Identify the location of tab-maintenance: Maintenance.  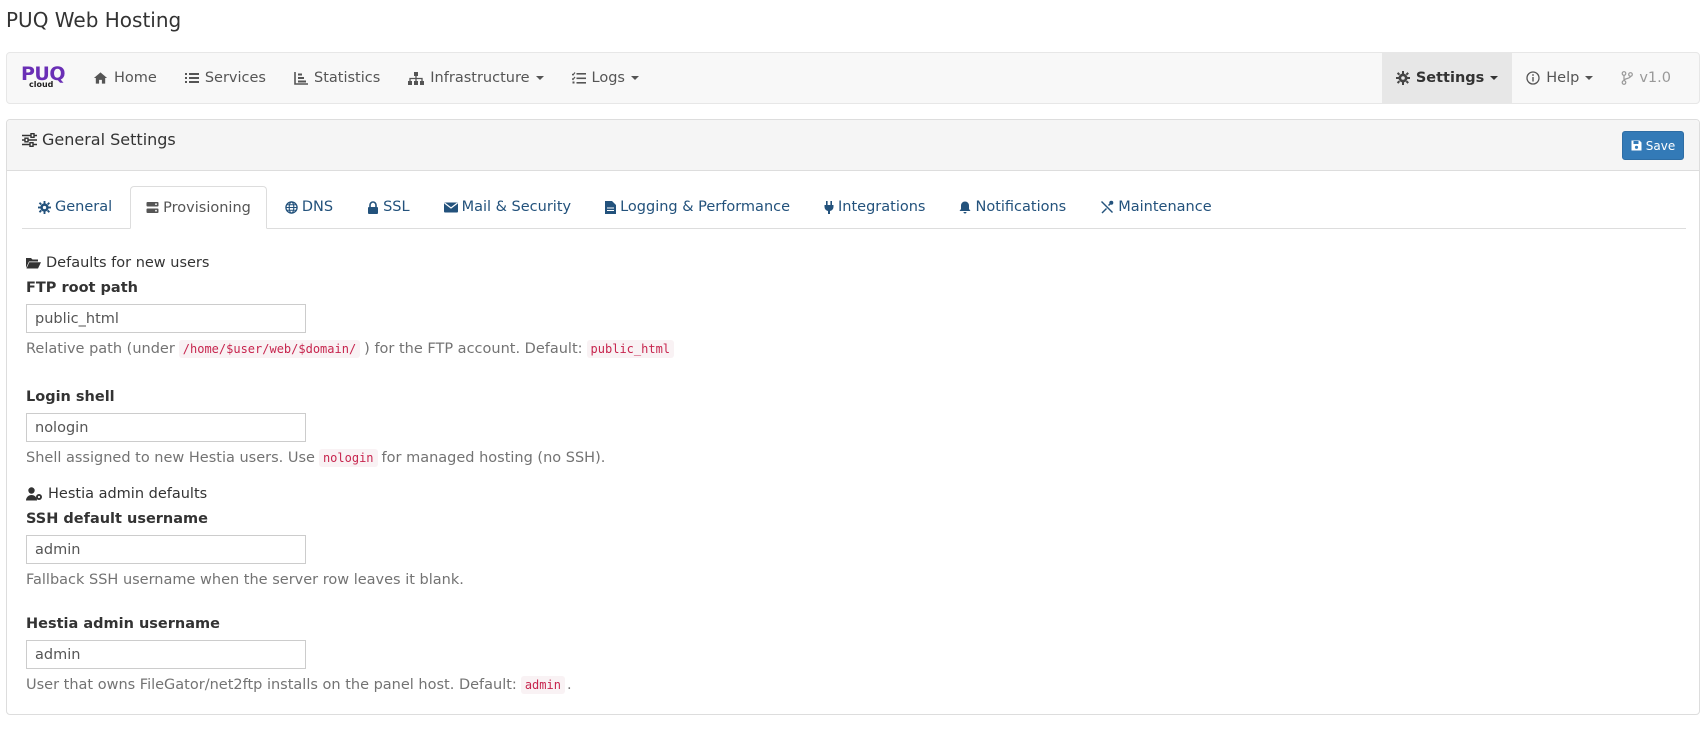
(1155, 207).